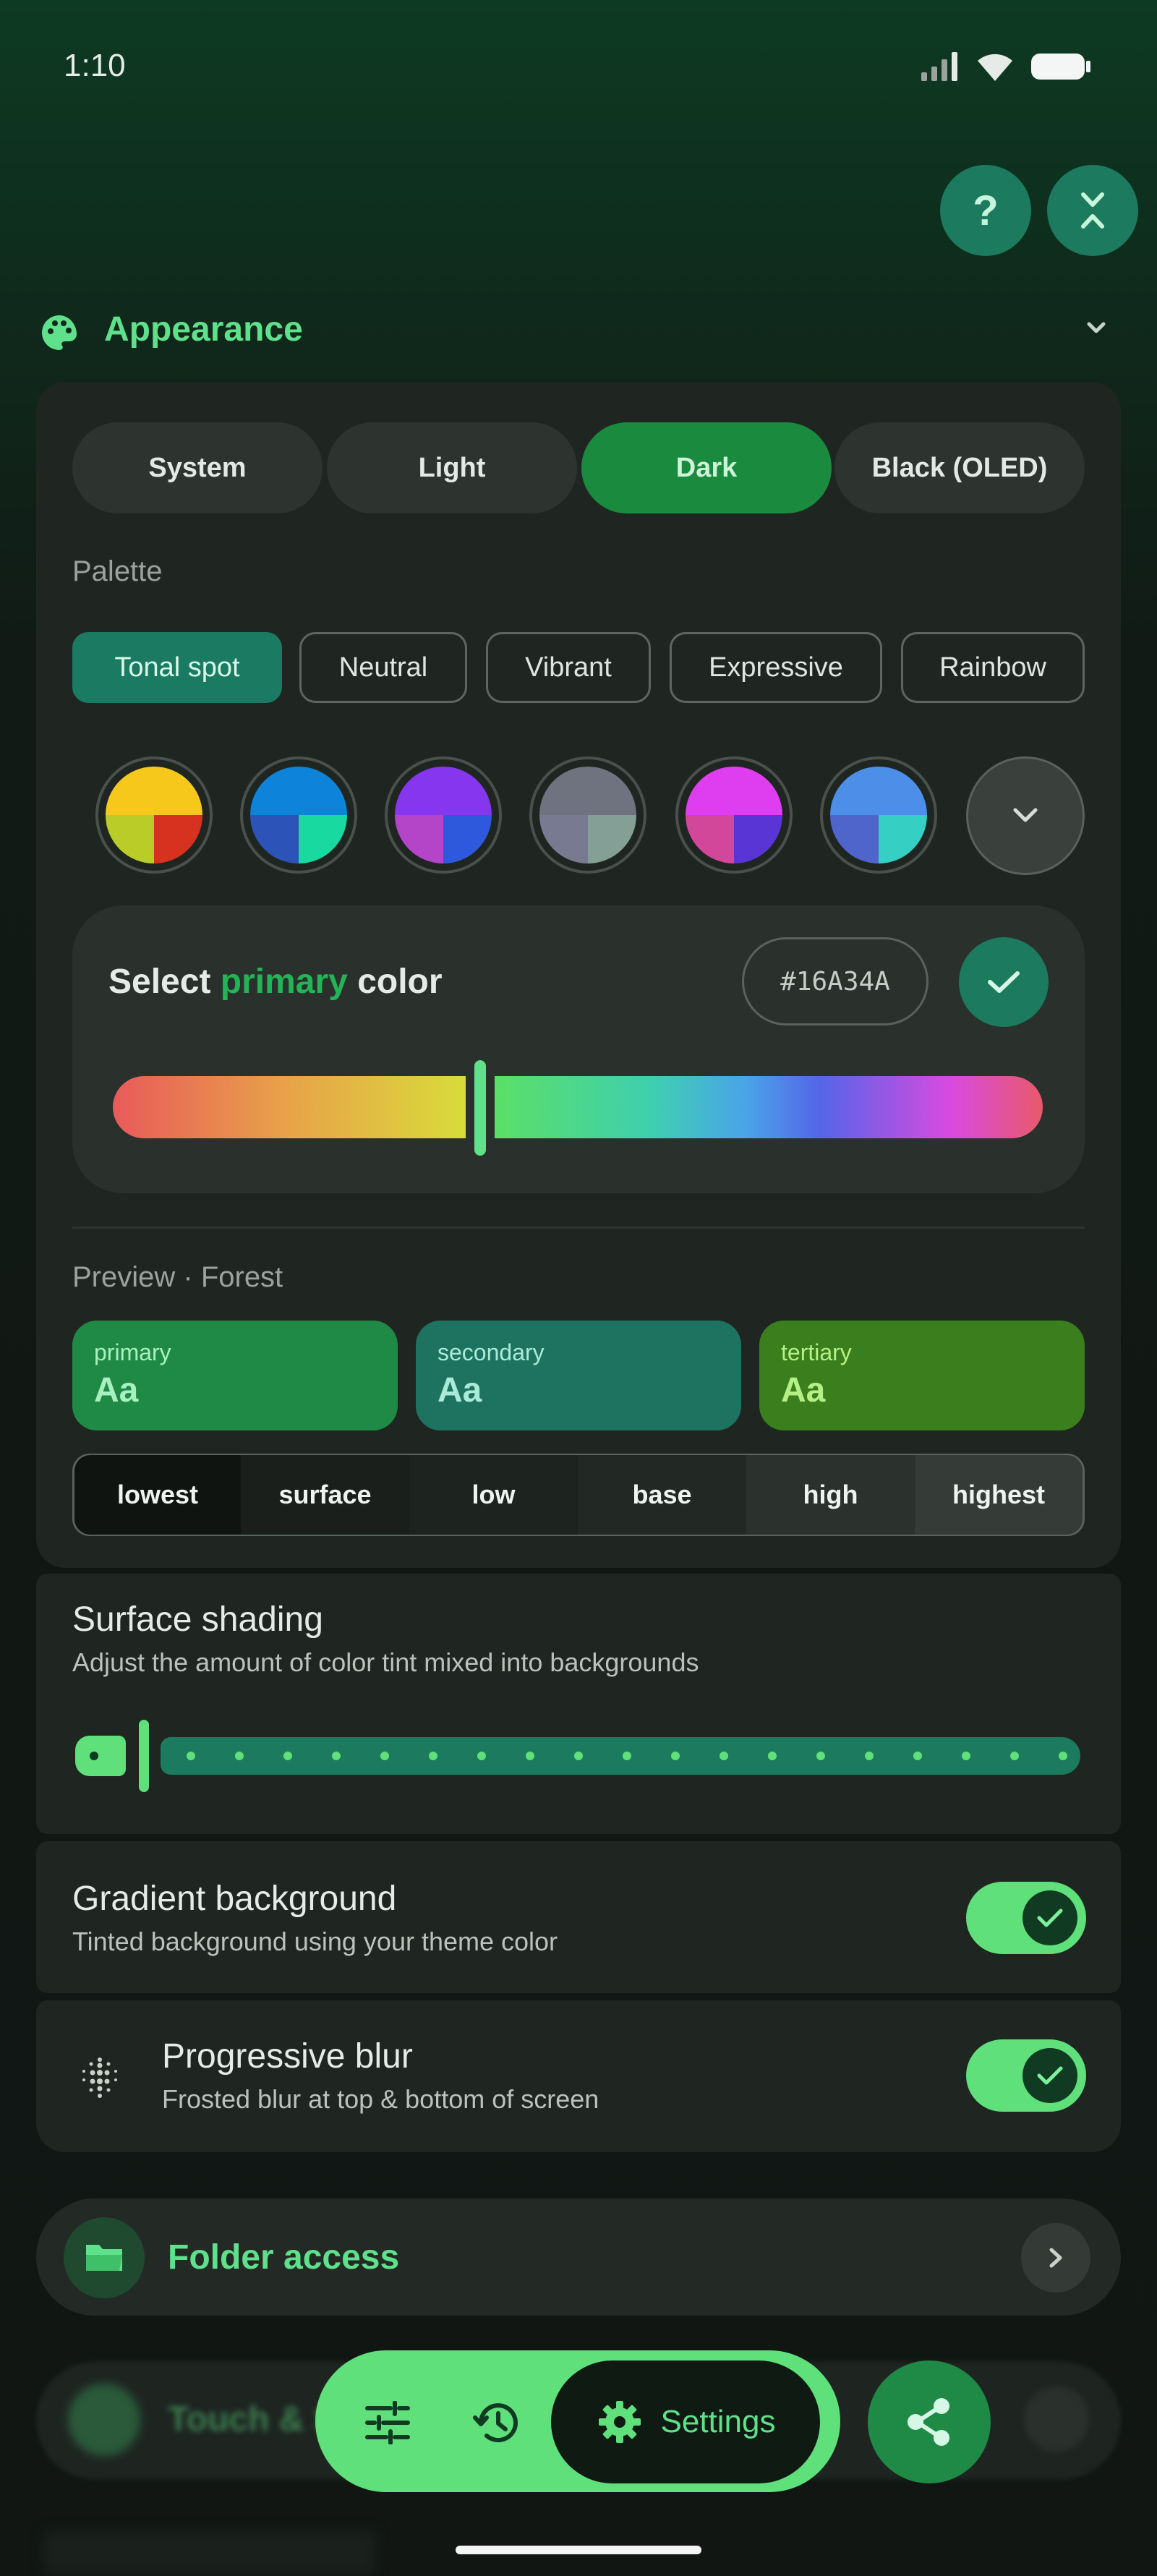 This screenshot has height=2576, width=1157. I want to click on palette-label: Palette, so click(117, 571).